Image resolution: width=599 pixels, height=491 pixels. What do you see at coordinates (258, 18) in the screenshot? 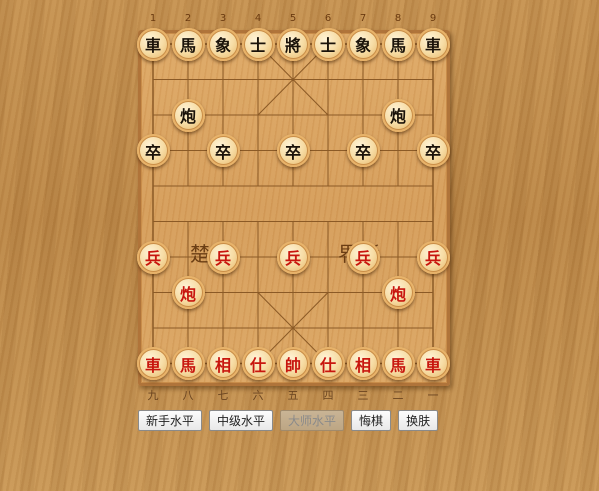
I see `column-number: 4` at bounding box center [258, 18].